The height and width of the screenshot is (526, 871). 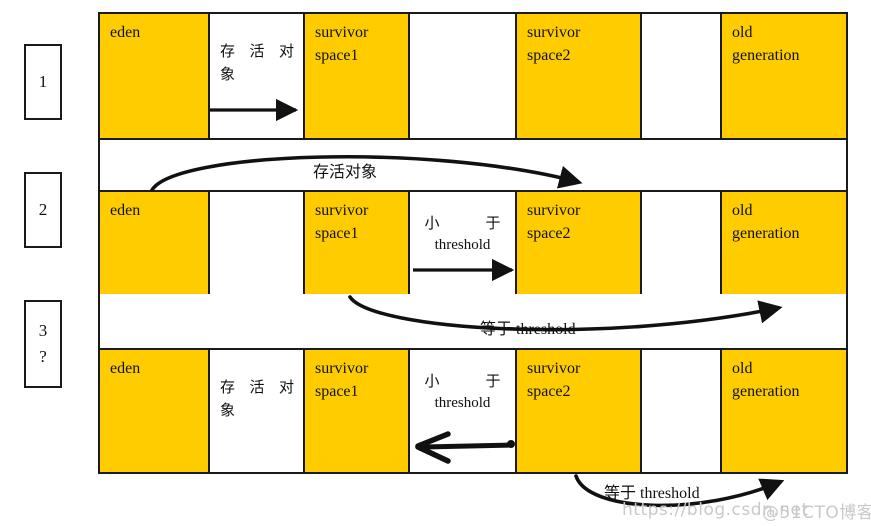 I want to click on step-number-1-line-1: 1, so click(x=43, y=81).